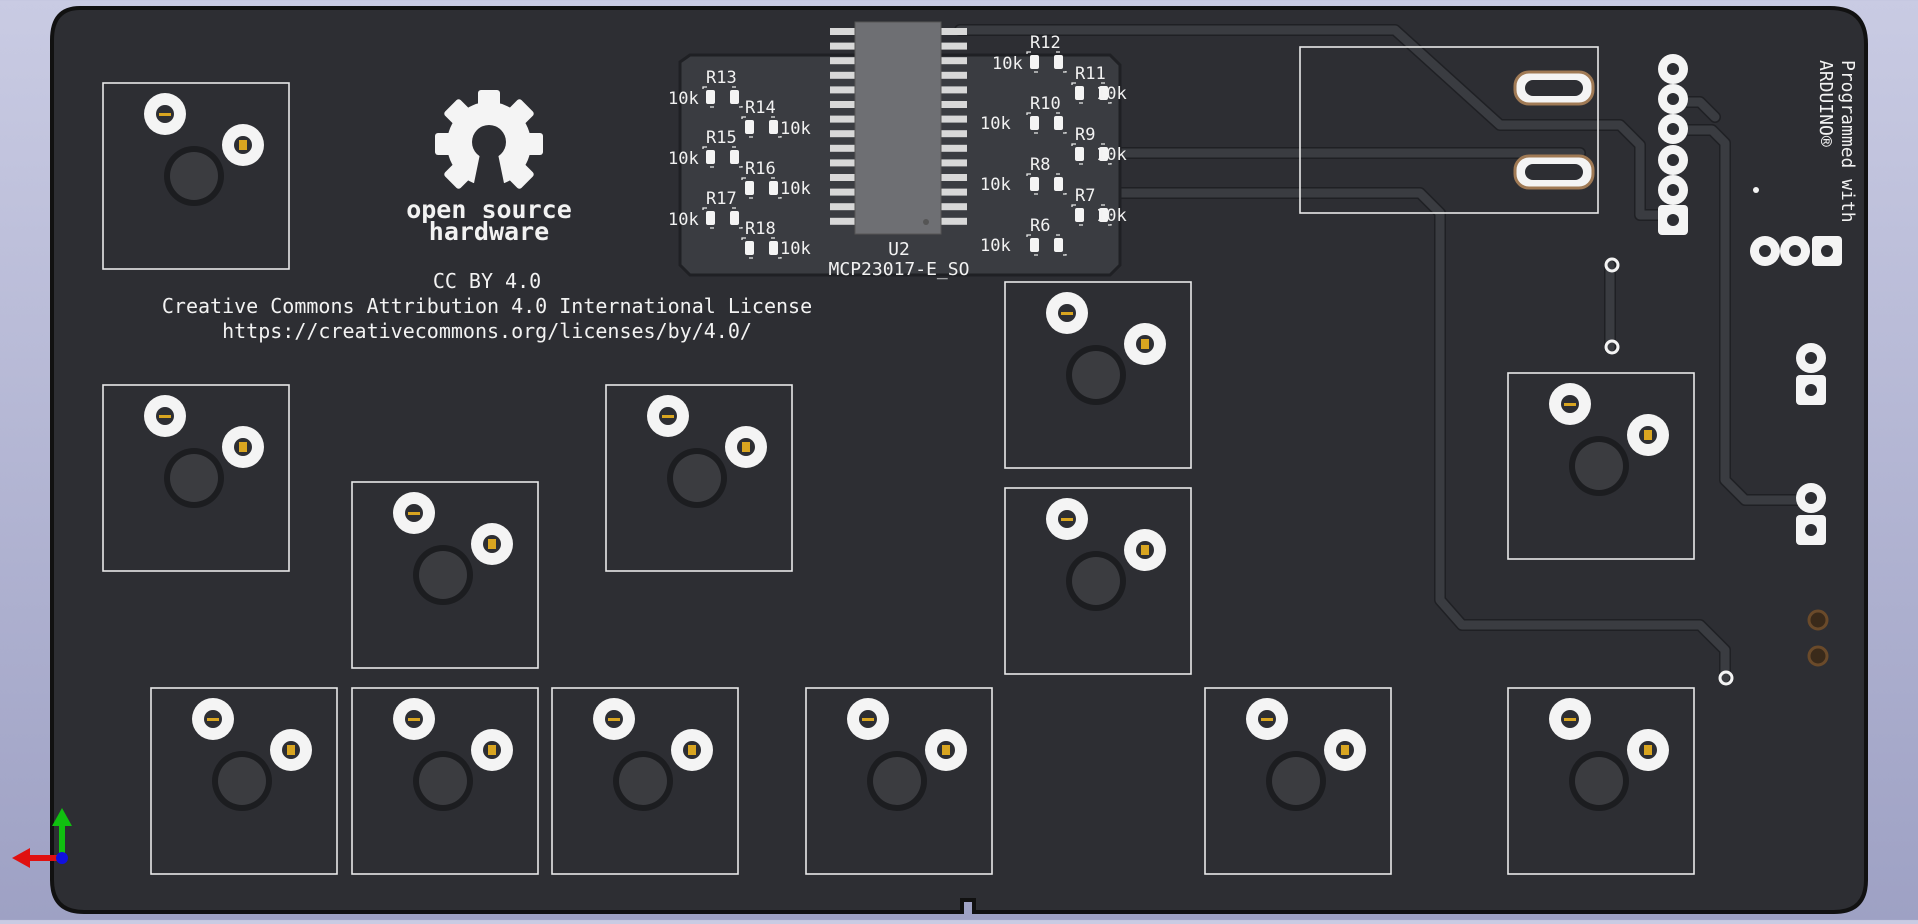  Describe the element at coordinates (1045, 43) in the screenshot. I see `resistor-ref: R12` at that location.